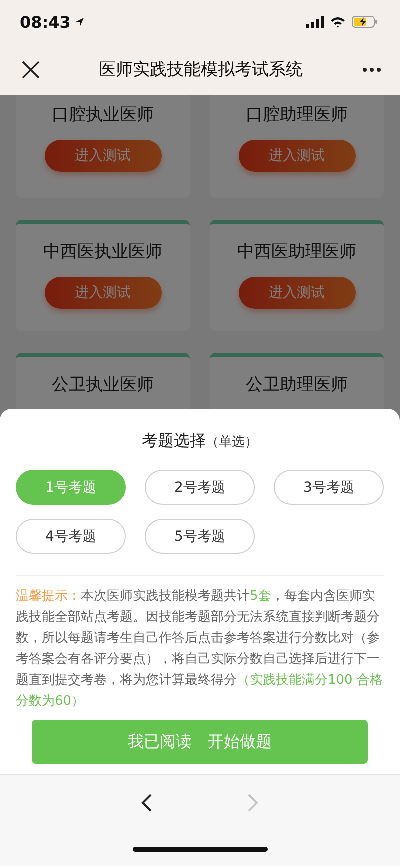  Describe the element at coordinates (200, 536) in the screenshot. I see `question-option: 5号考题` at that location.